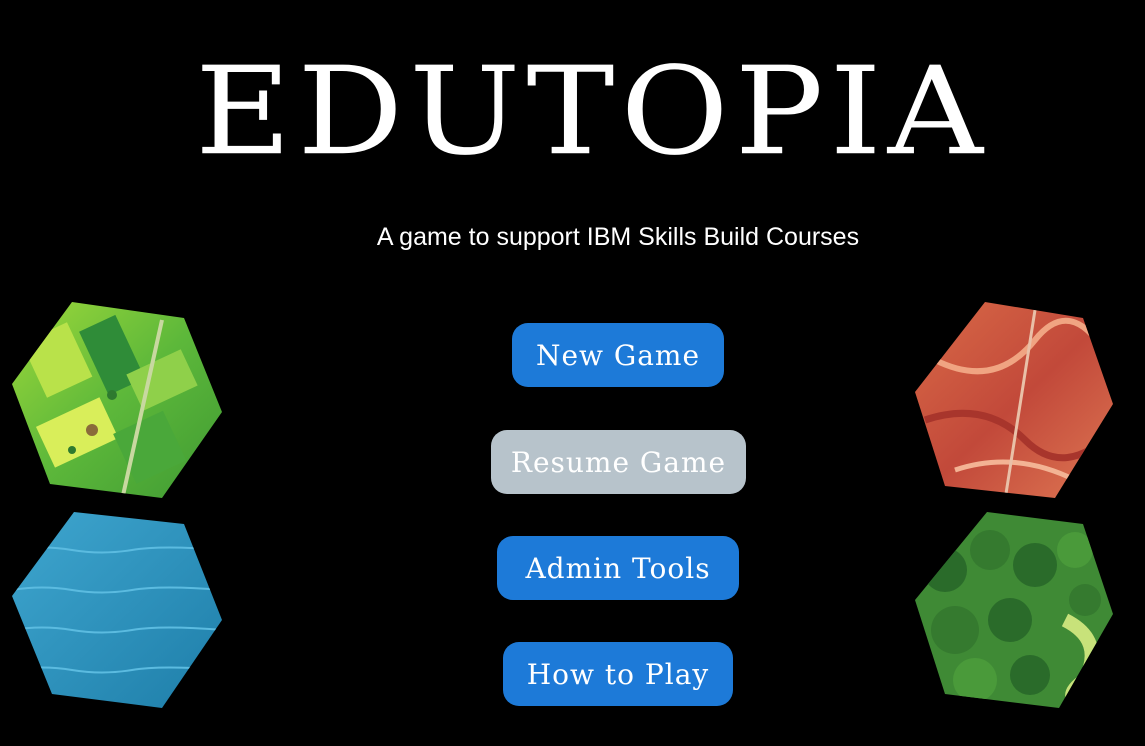 This screenshot has height=746, width=1145. Describe the element at coordinates (592, 111) in the screenshot. I see `game-title: EDUTOPIA` at that location.